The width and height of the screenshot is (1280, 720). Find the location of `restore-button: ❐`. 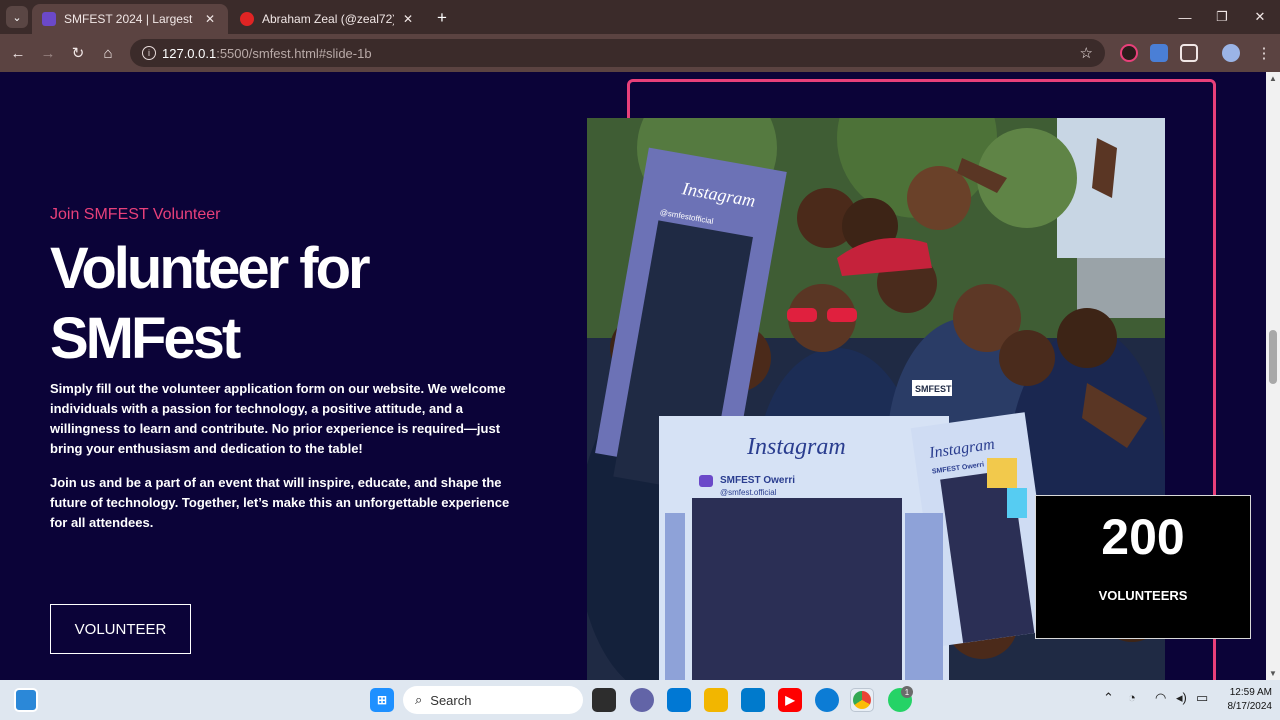

restore-button: ❐ is located at coordinates (1222, 17).